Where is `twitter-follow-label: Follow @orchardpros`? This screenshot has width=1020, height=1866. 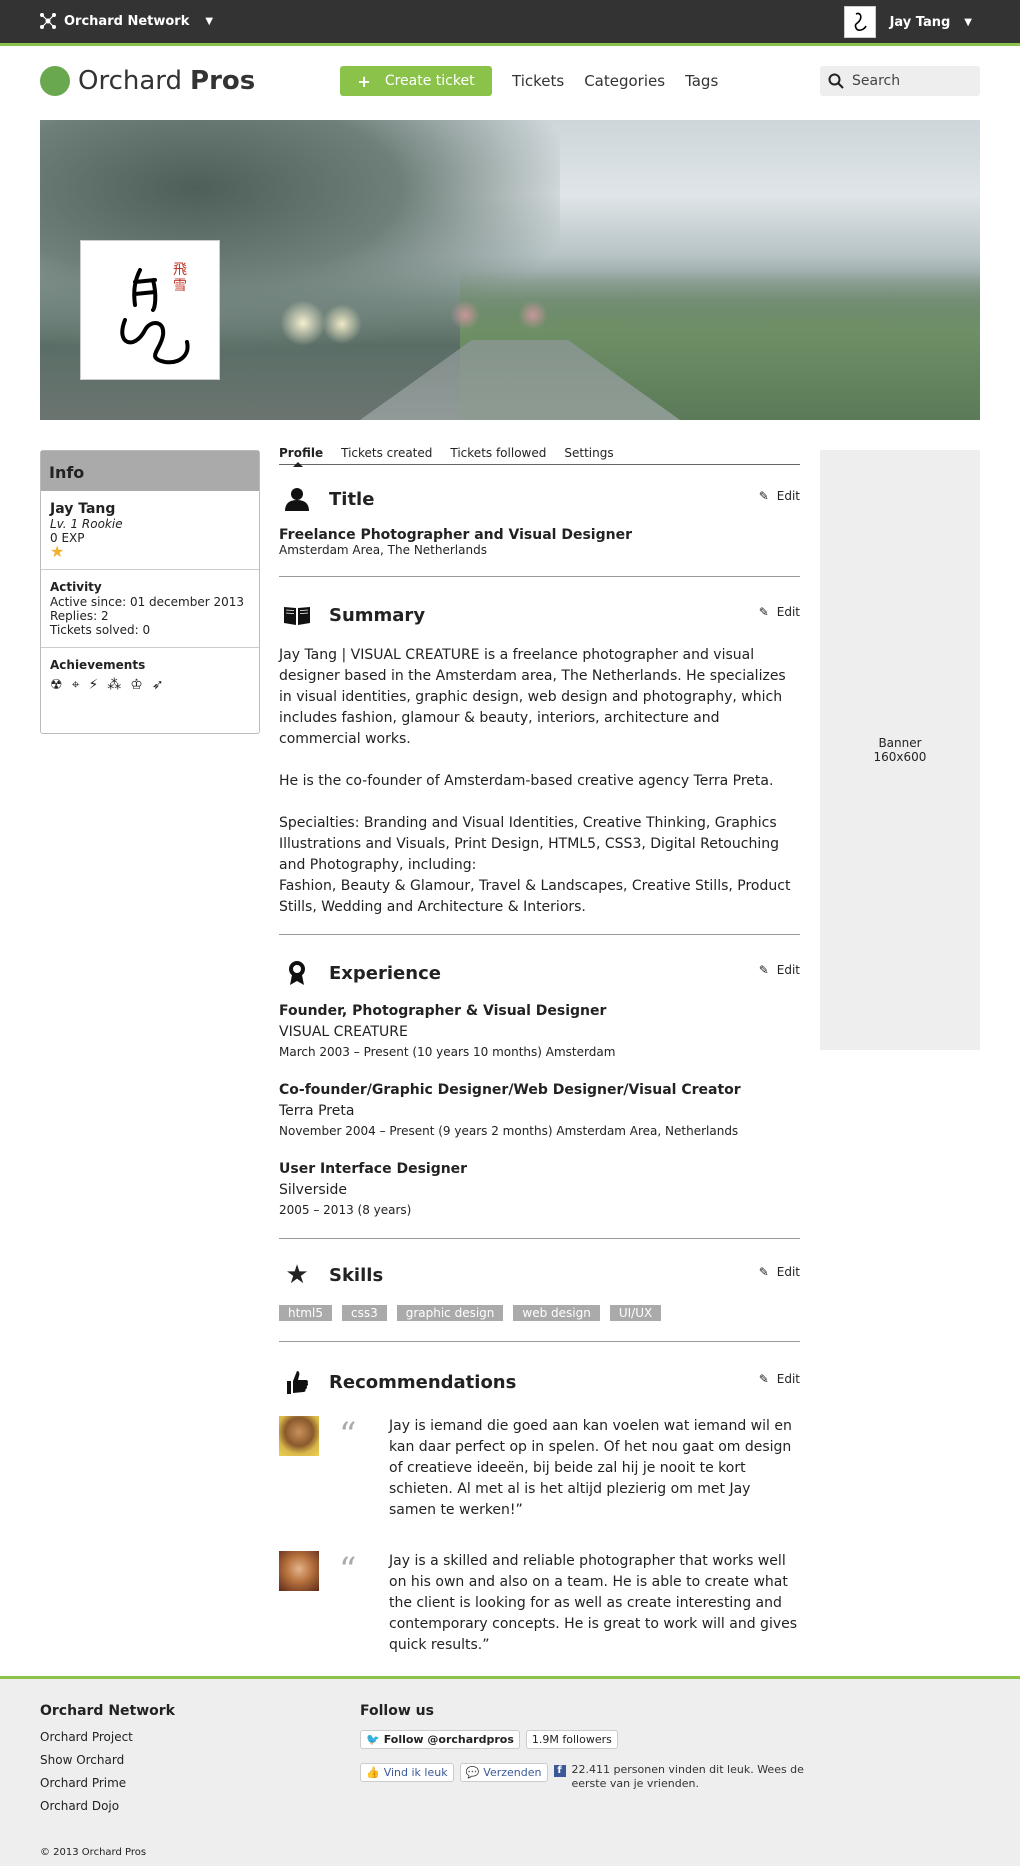
twitter-follow-label: Follow @orchardpros is located at coordinates (448, 1739).